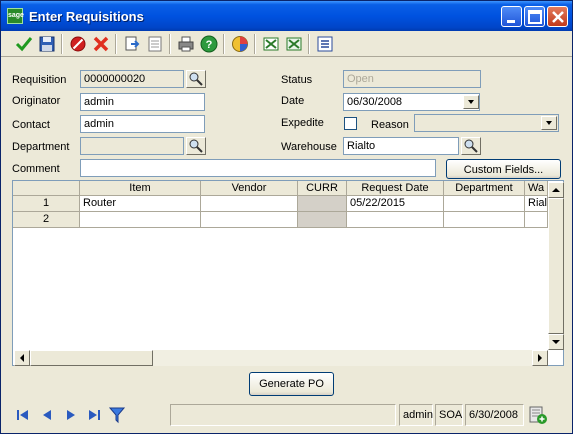 The height and width of the screenshot is (434, 573). Describe the element at coordinates (86, 16) in the screenshot. I see `window-title: Enter Requisitions` at that location.